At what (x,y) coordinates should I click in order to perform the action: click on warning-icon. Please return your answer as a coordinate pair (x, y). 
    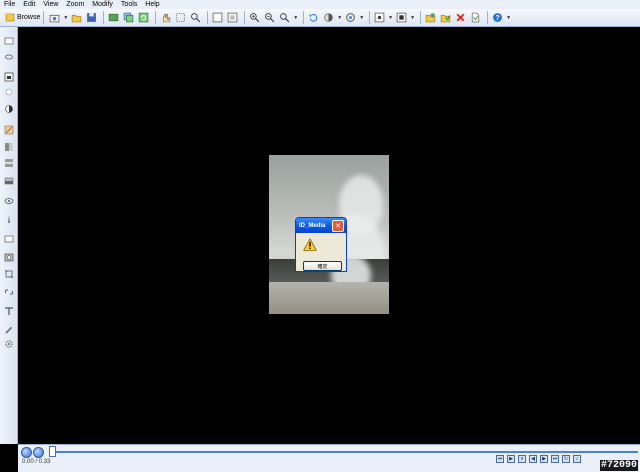
    Looking at the image, I should click on (310, 244).